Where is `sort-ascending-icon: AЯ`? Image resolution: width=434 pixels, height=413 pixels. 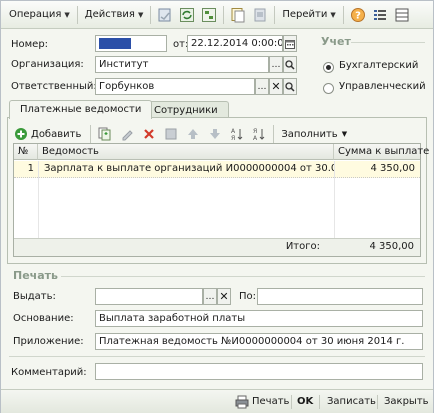 sort-ascending-icon: AЯ is located at coordinates (237, 134).